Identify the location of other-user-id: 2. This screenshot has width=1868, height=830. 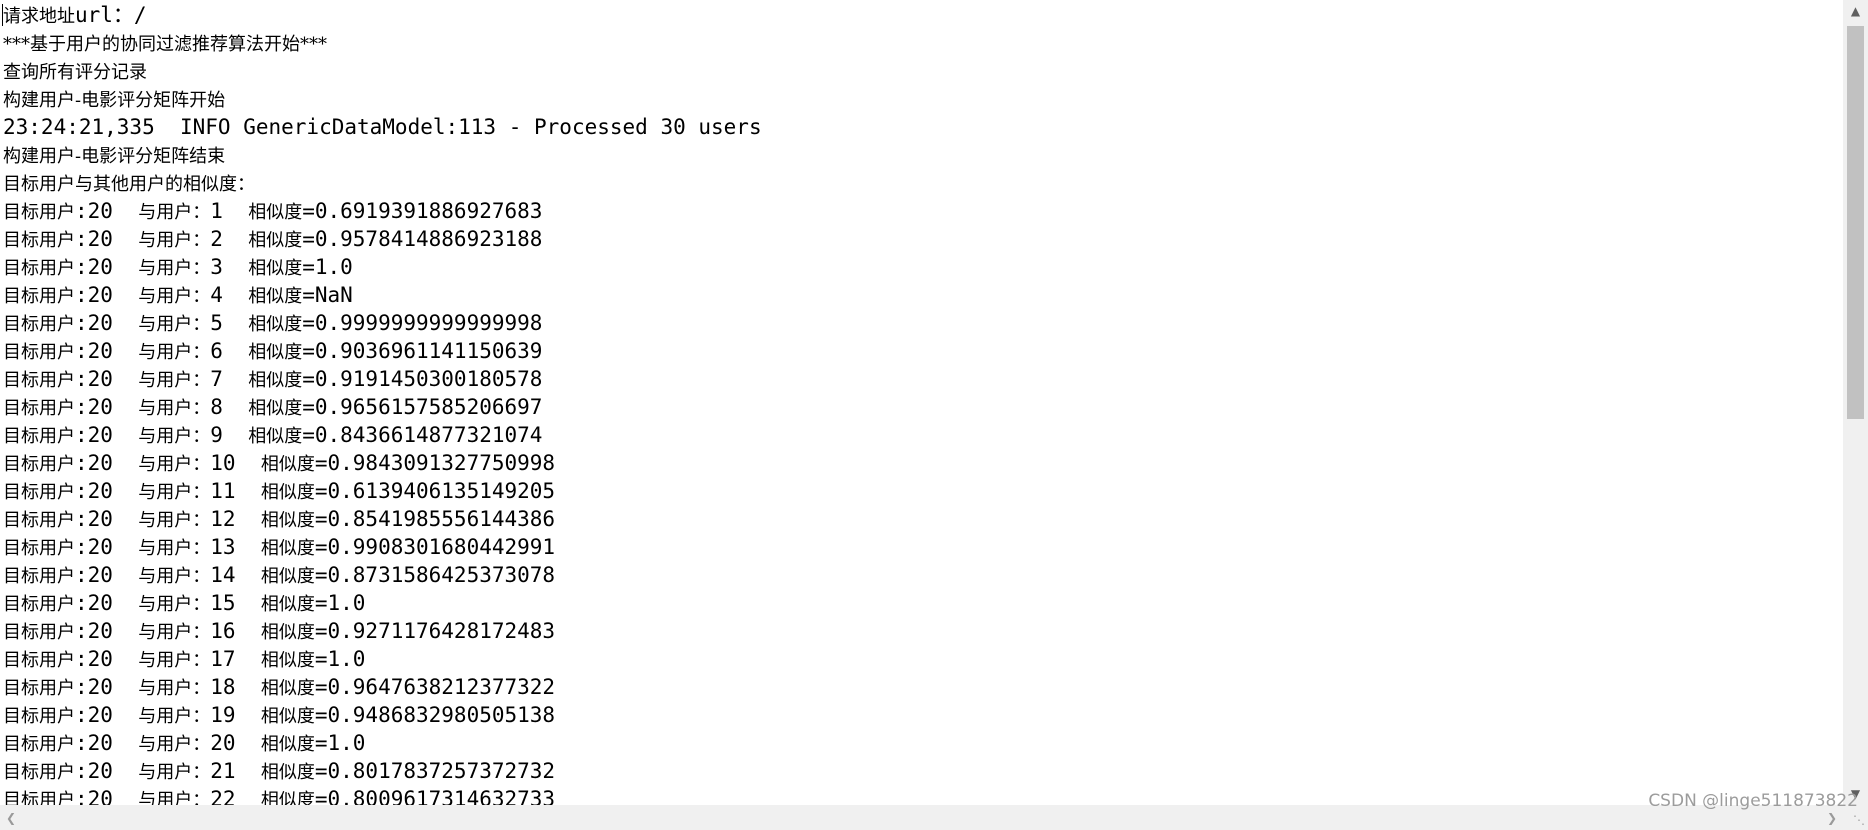
(216, 239).